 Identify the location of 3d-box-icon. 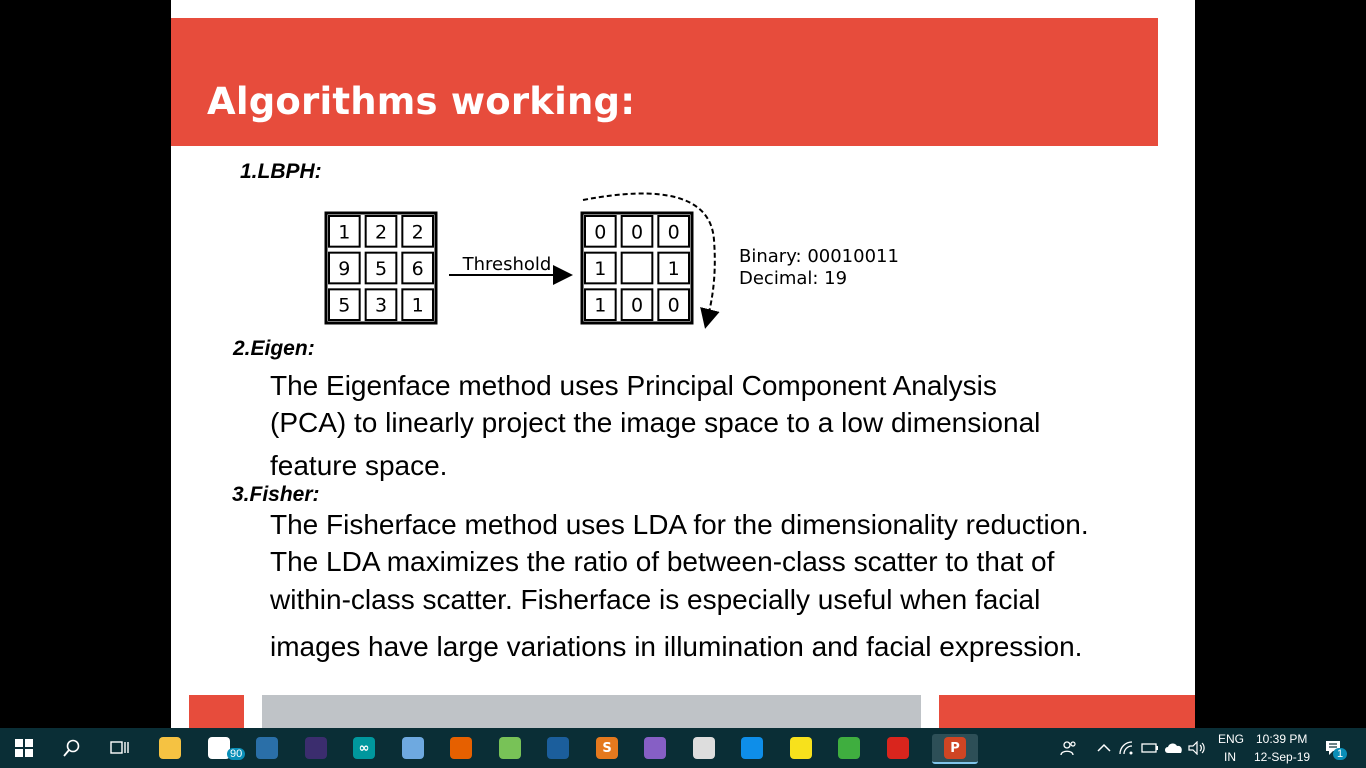
(413, 748).